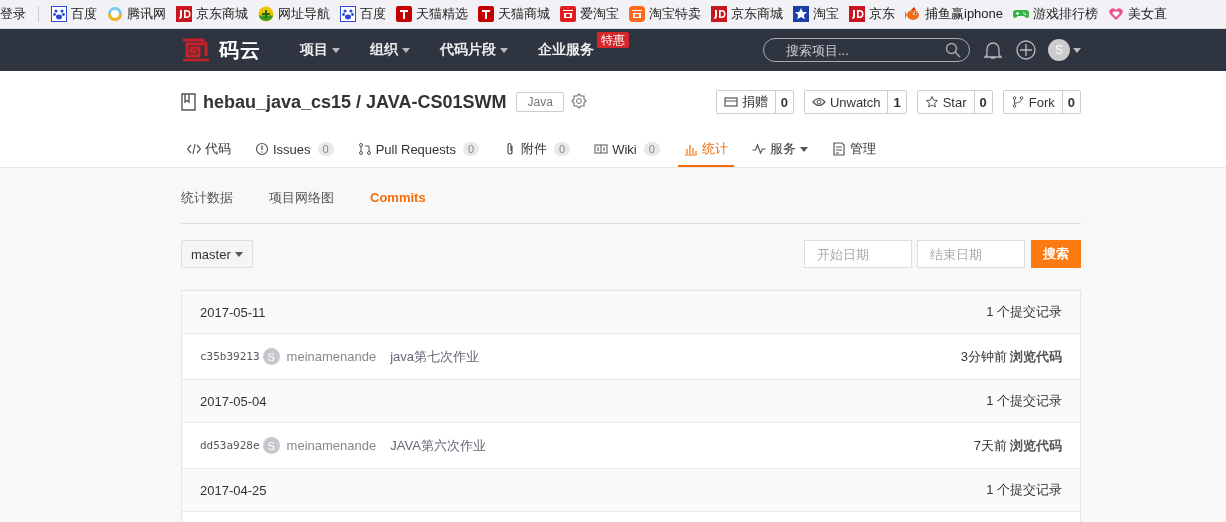 Image resolution: width=1226 pixels, height=522 pixels. What do you see at coordinates (730, 102) in the screenshot?
I see `card-icon` at bounding box center [730, 102].